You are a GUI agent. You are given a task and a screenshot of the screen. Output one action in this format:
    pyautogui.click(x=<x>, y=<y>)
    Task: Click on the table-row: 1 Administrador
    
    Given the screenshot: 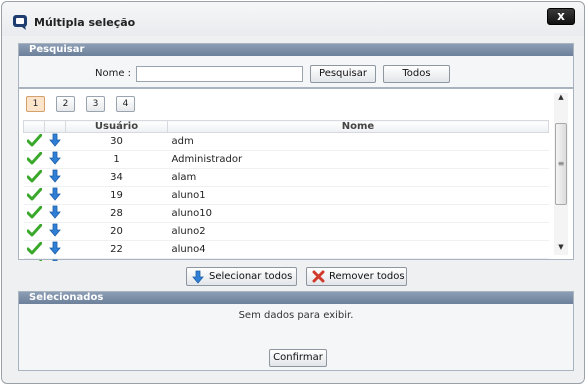 What is the action you would take?
    pyautogui.click(x=286, y=159)
    